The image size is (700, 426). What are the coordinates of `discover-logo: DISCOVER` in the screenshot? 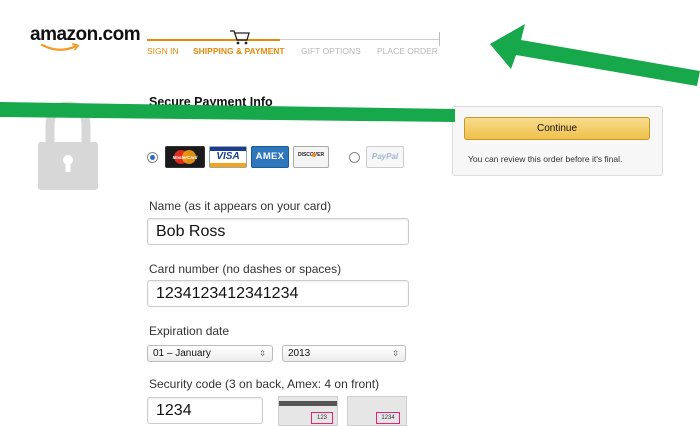 It's located at (311, 157).